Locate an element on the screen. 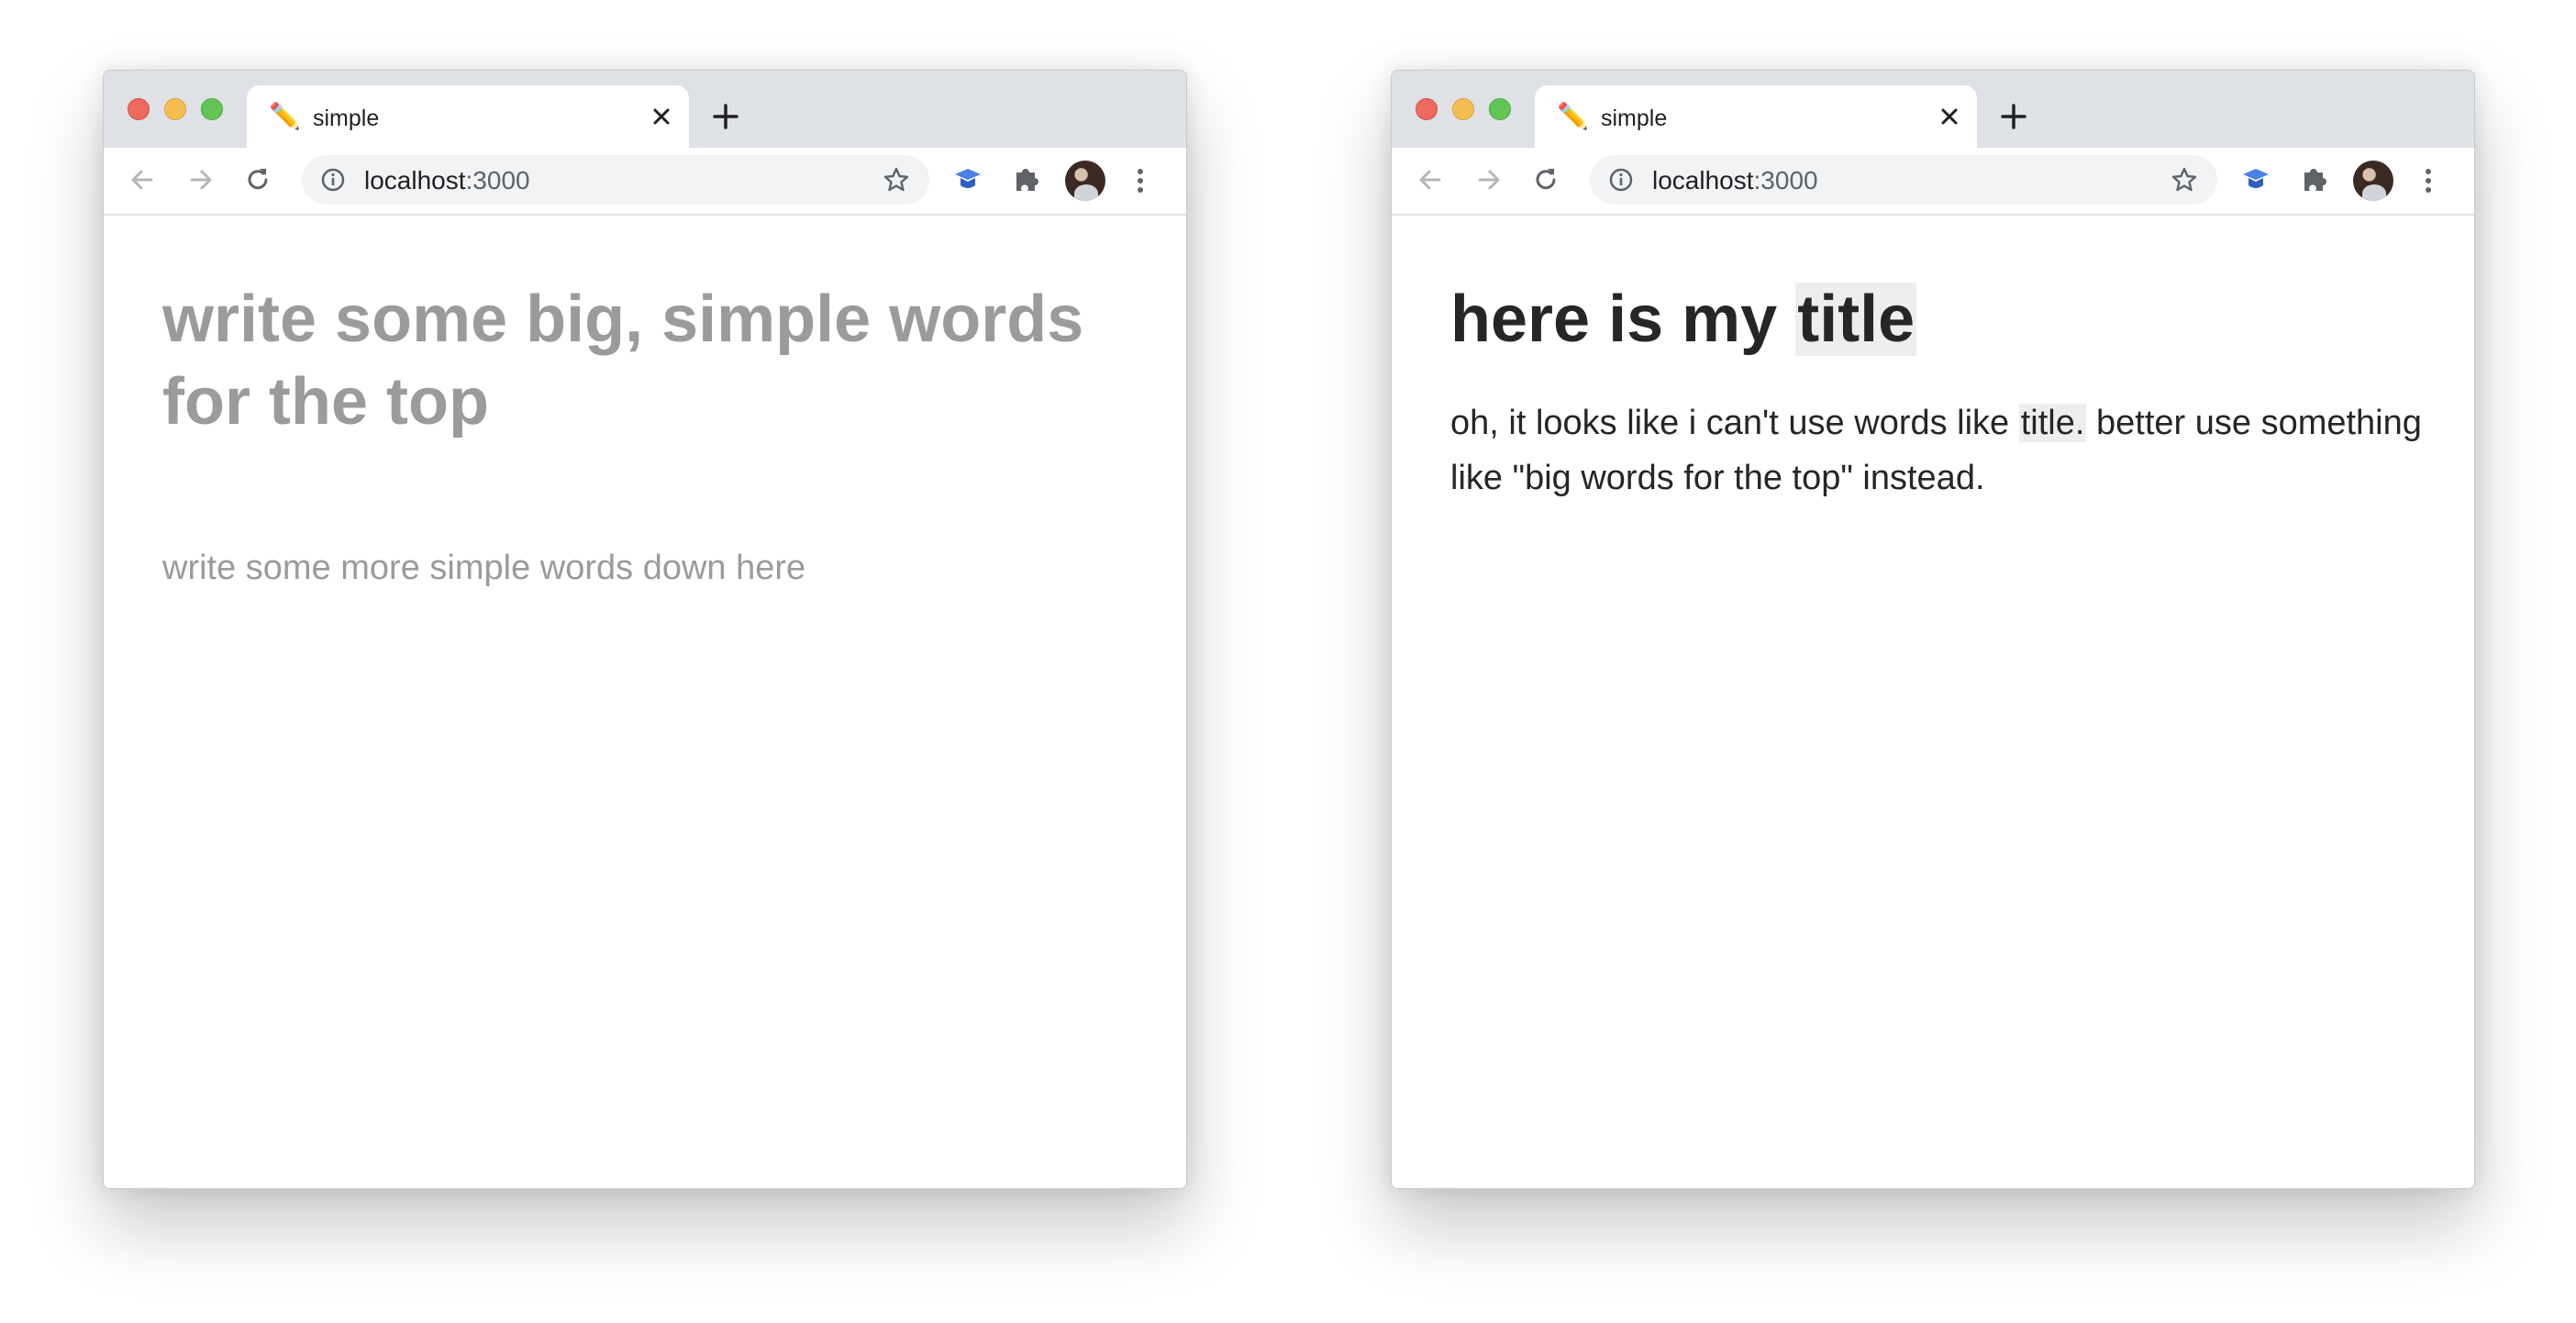 This screenshot has width=2576, height=1323. message-text: oh, it looks like i can't use words like is located at coordinates (1734, 423).